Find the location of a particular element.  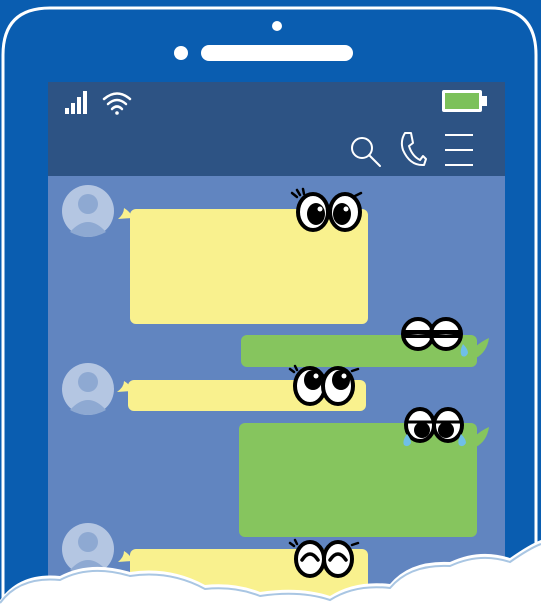

app-header is located at coordinates (276, 129).